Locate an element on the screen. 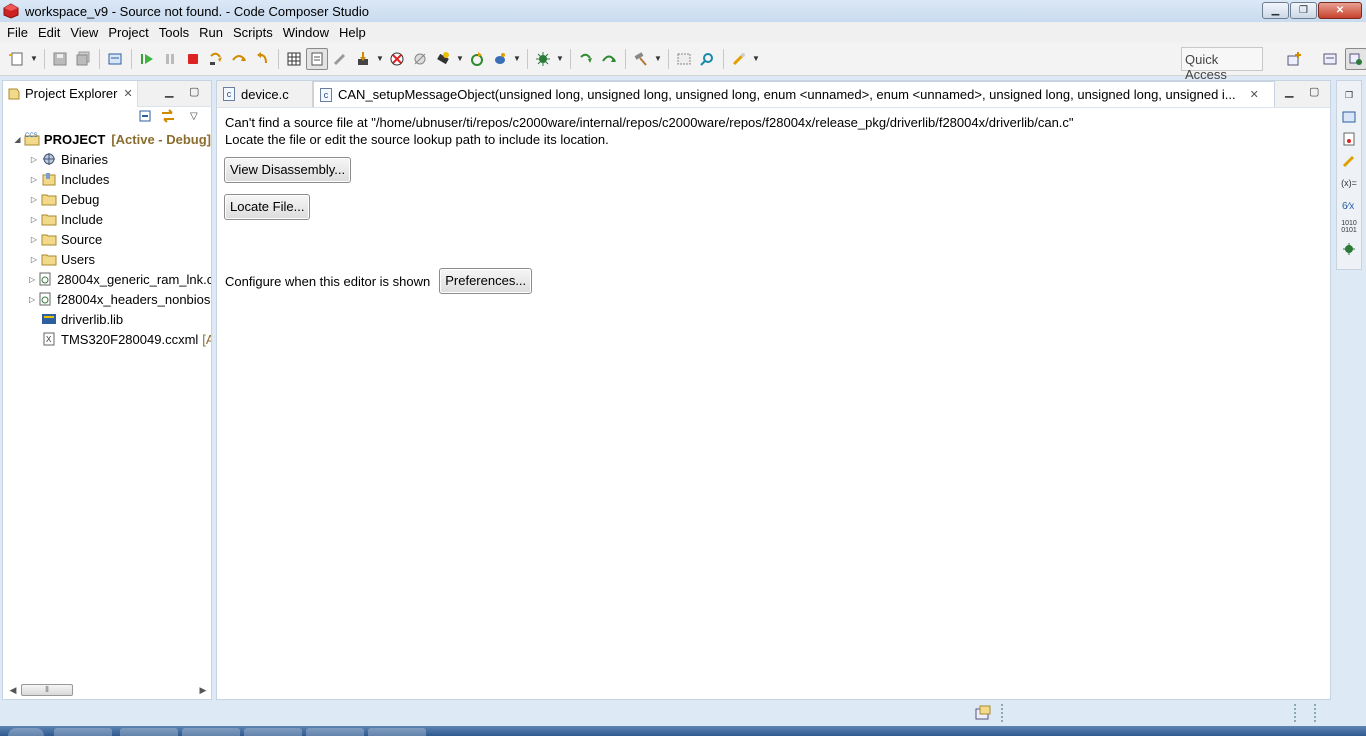 This screenshot has width=1366, height=736. save-button is located at coordinates (60, 59).